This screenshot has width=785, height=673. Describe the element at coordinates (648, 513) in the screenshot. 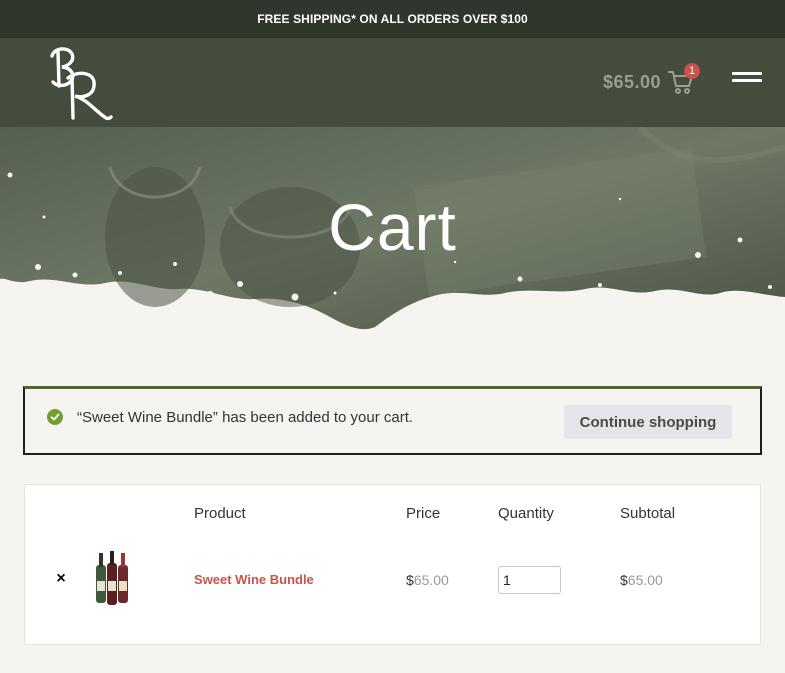

I see `column-header-subtotal: Subtotal` at that location.